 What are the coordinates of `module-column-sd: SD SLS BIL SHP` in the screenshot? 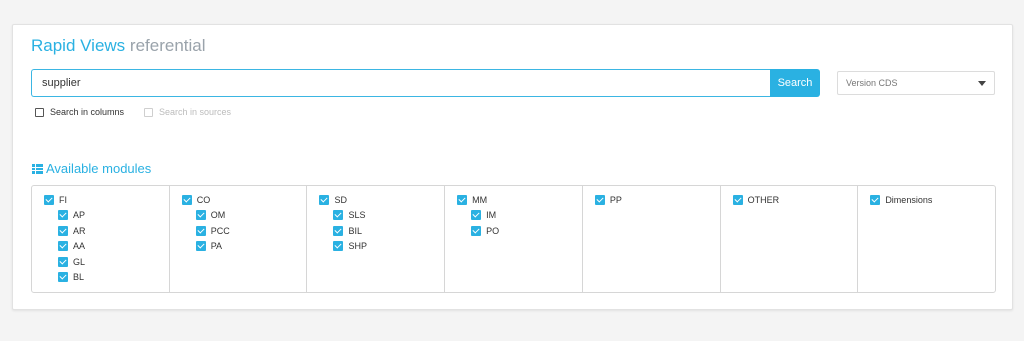 It's located at (376, 239).